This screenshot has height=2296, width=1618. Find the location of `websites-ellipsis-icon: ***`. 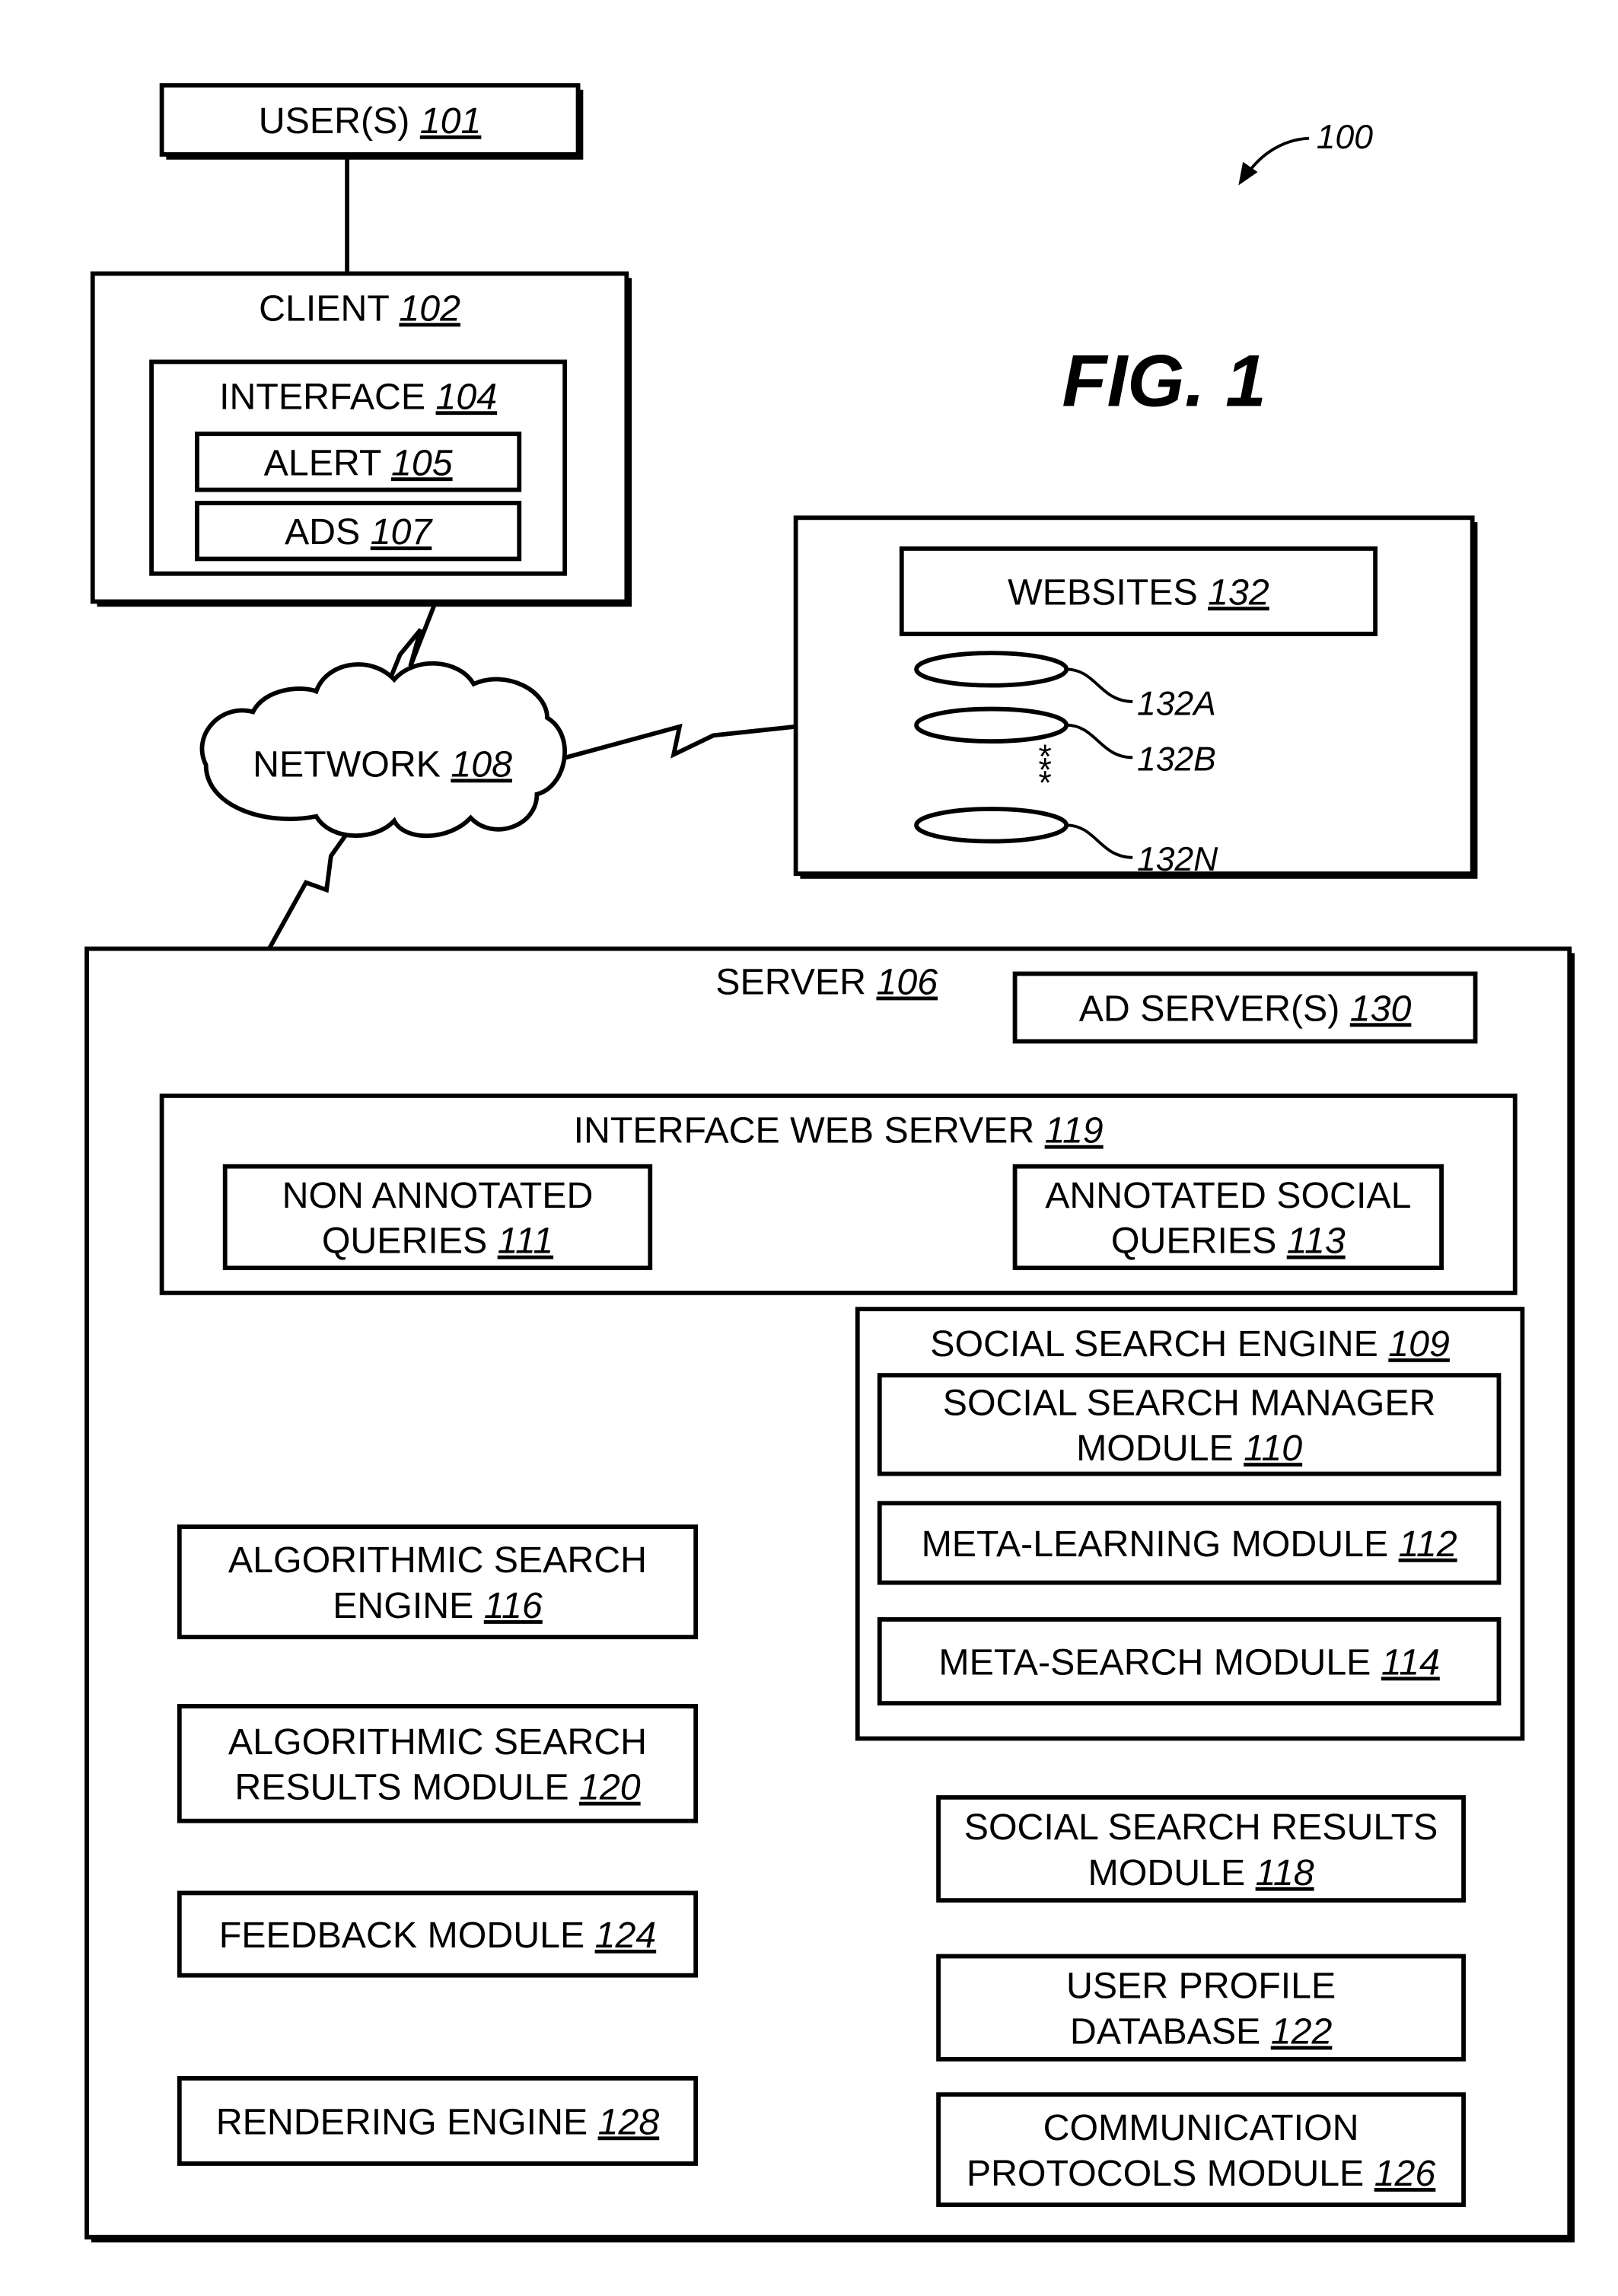

websites-ellipsis-icon: *** is located at coordinates (1044, 770).